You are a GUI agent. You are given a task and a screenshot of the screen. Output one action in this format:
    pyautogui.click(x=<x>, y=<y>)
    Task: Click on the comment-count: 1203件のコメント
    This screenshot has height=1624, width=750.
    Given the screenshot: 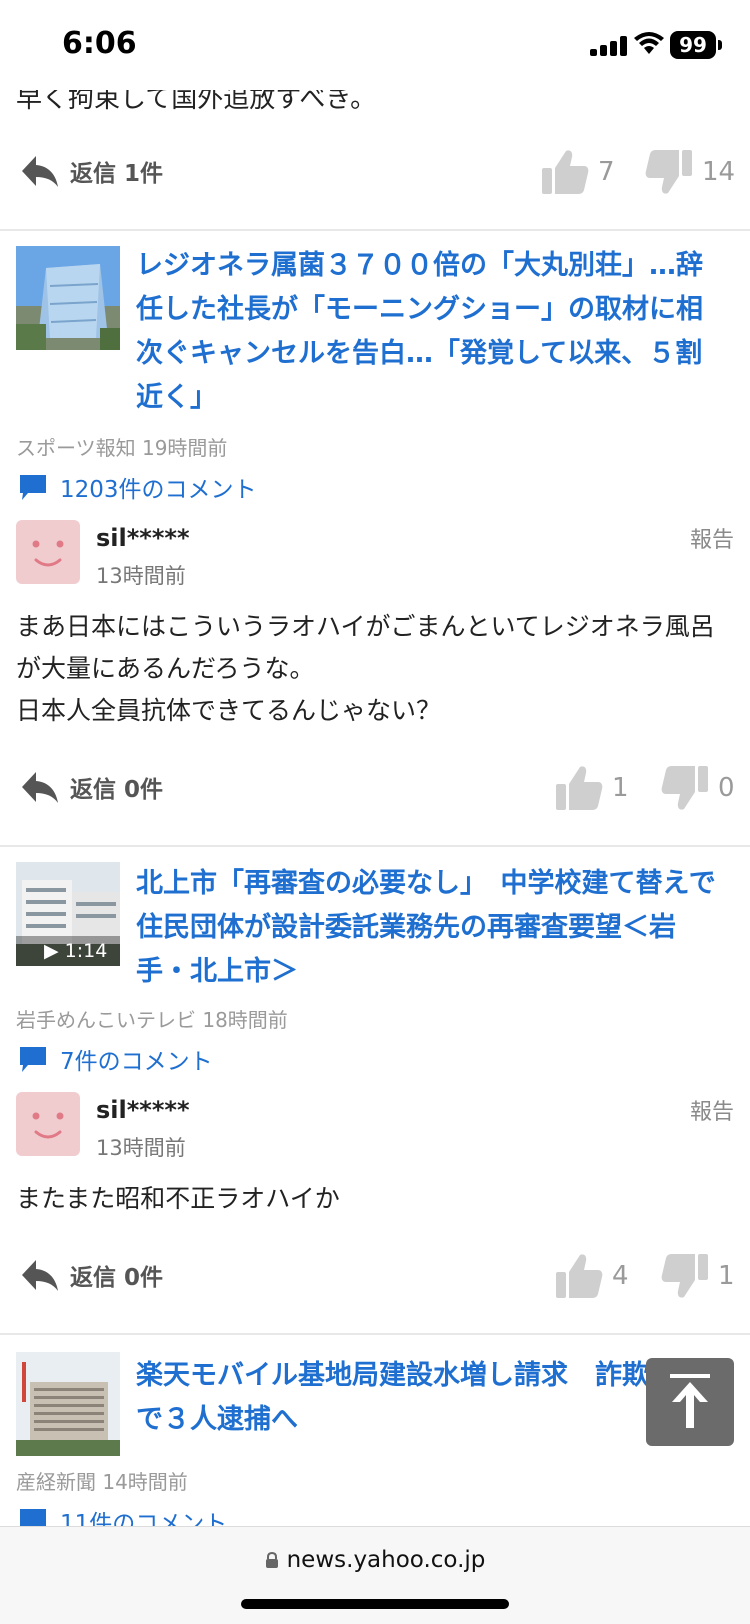 What is the action you would take?
    pyautogui.click(x=158, y=490)
    